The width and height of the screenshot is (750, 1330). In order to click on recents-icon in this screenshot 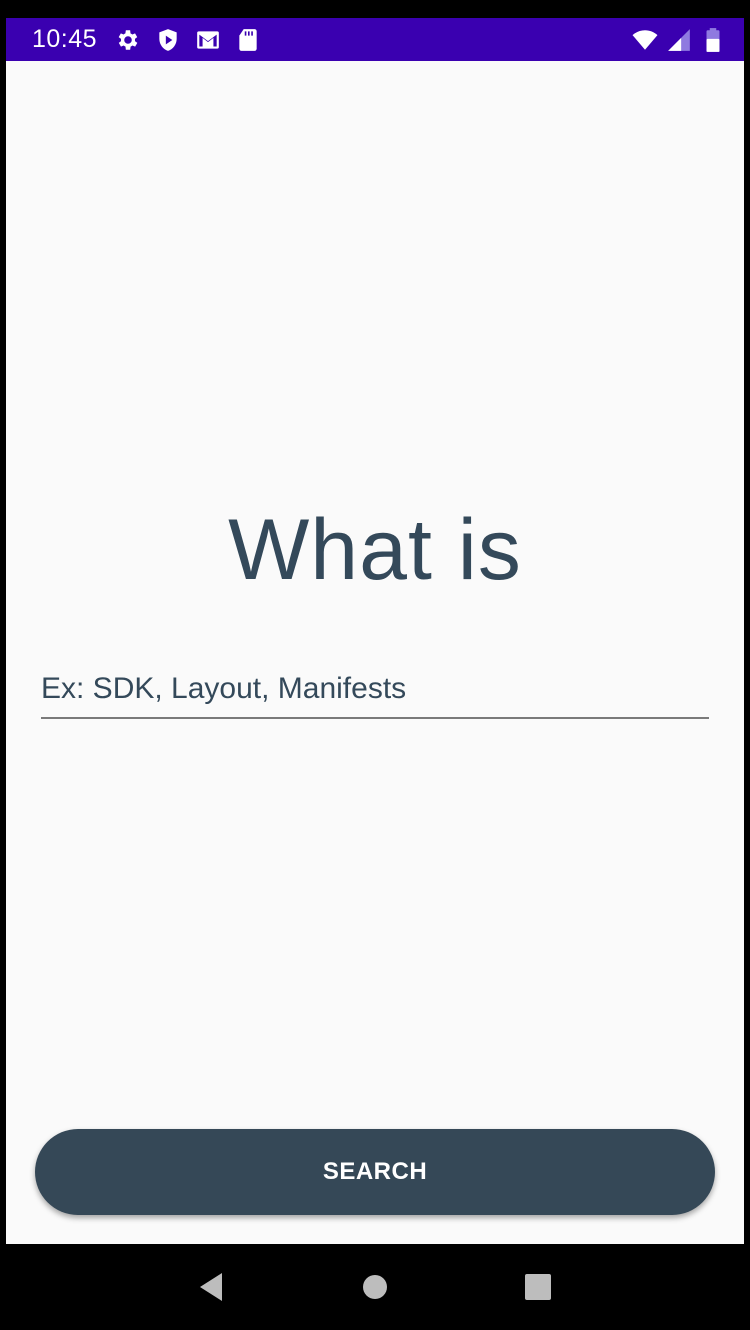, I will do `click(538, 1287)`.